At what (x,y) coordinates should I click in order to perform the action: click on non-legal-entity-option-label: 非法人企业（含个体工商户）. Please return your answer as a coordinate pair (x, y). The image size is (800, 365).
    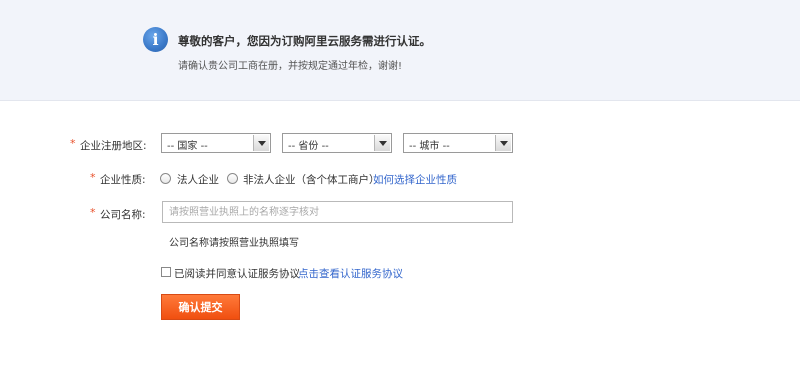
    Looking at the image, I should click on (311, 179).